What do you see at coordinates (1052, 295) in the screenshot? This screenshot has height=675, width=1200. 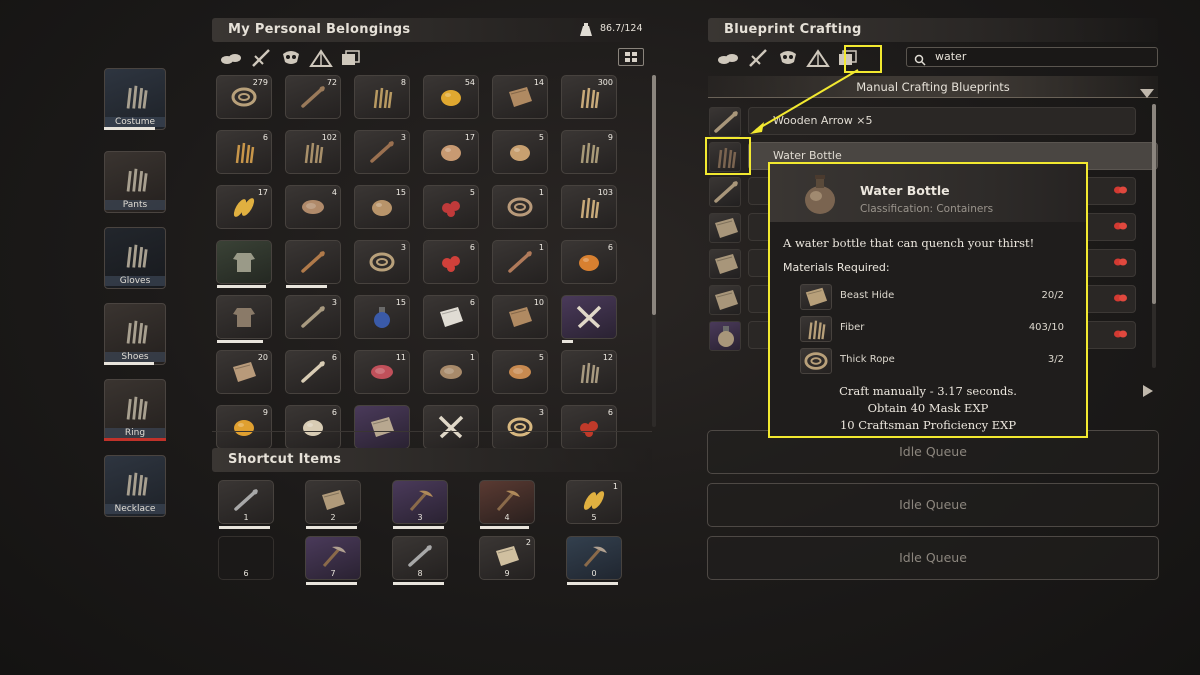 I see `material-count: 20/2` at bounding box center [1052, 295].